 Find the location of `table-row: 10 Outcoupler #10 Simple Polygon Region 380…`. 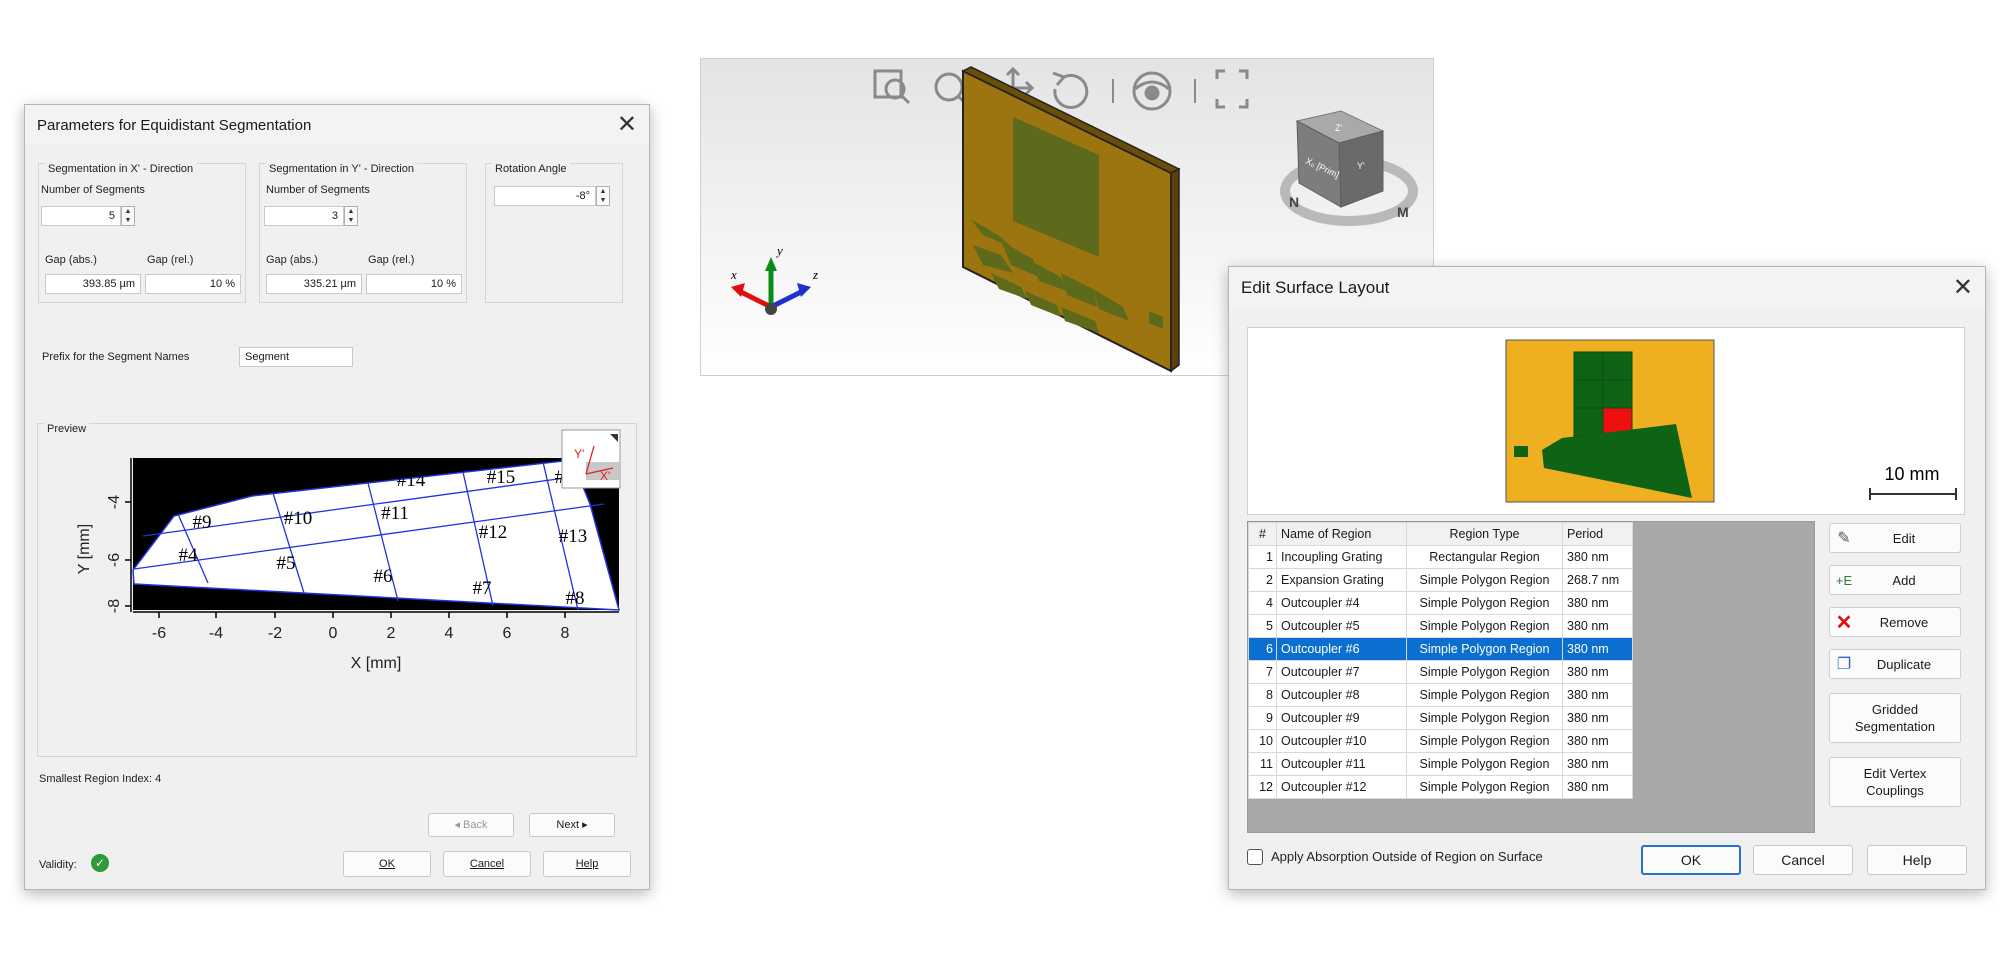

table-row: 10 Outcoupler #10 Simple Polygon Region 380… is located at coordinates (1440, 741).